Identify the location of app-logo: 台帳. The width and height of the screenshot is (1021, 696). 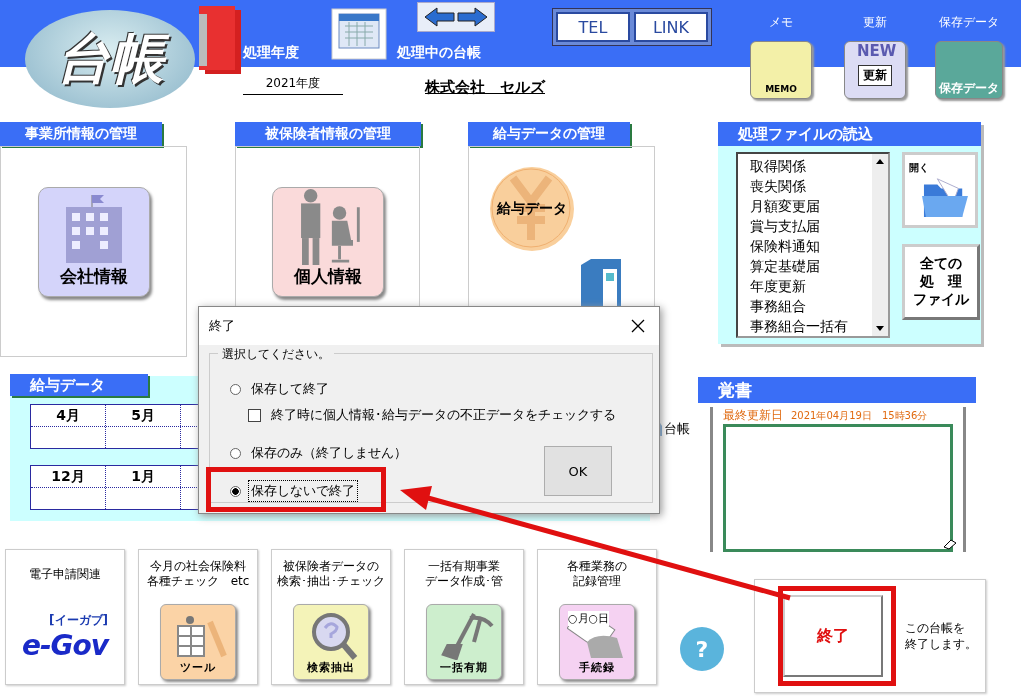
(110, 59).